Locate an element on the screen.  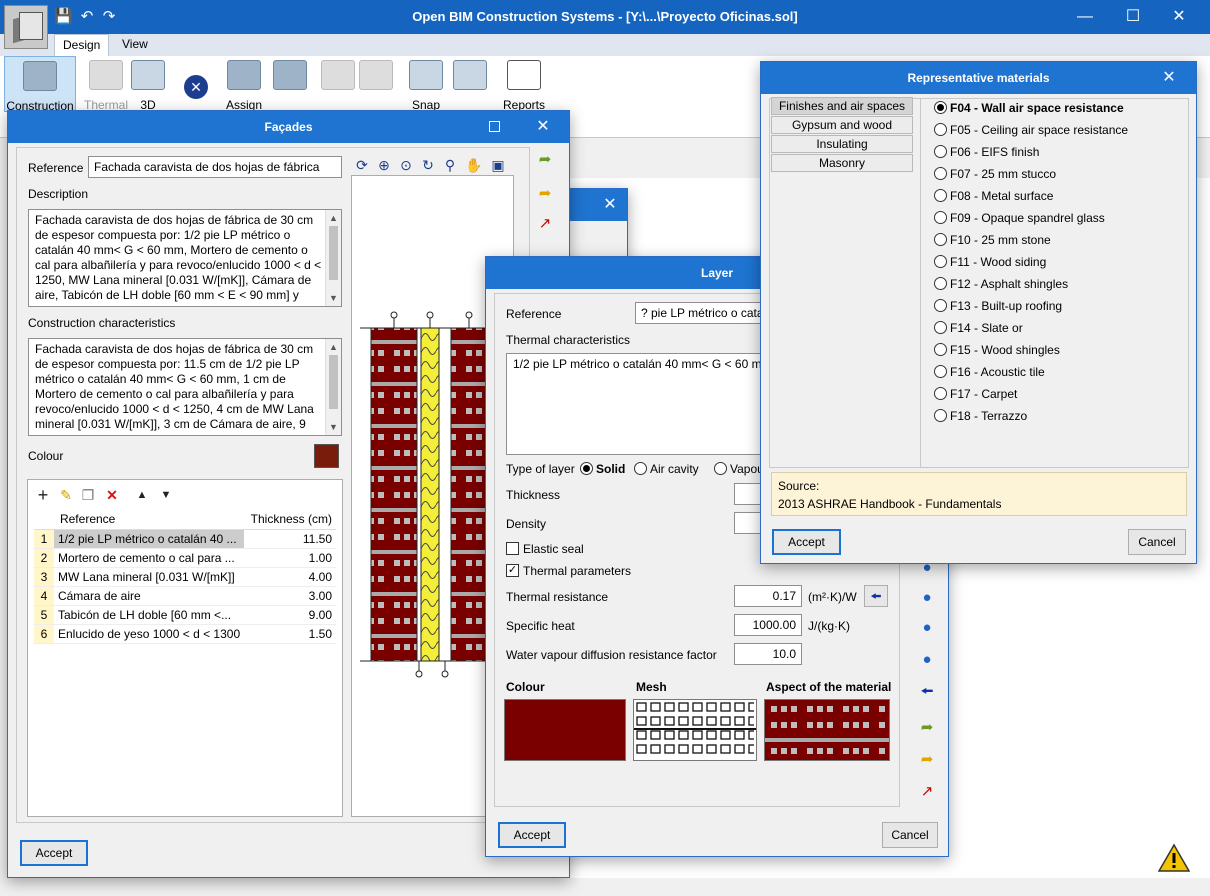
solid-label: Solid is located at coordinates (611, 469).